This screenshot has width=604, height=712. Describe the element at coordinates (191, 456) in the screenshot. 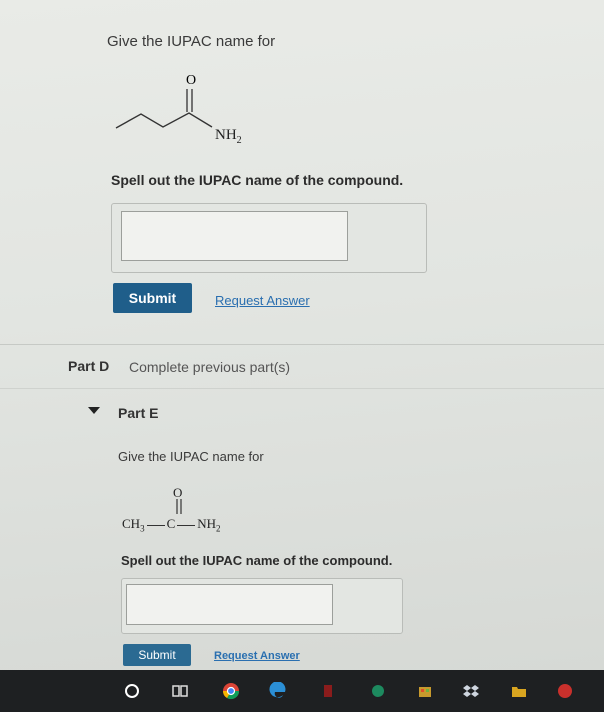

I see `part-e-prompt: Give the IUPAC name for` at that location.